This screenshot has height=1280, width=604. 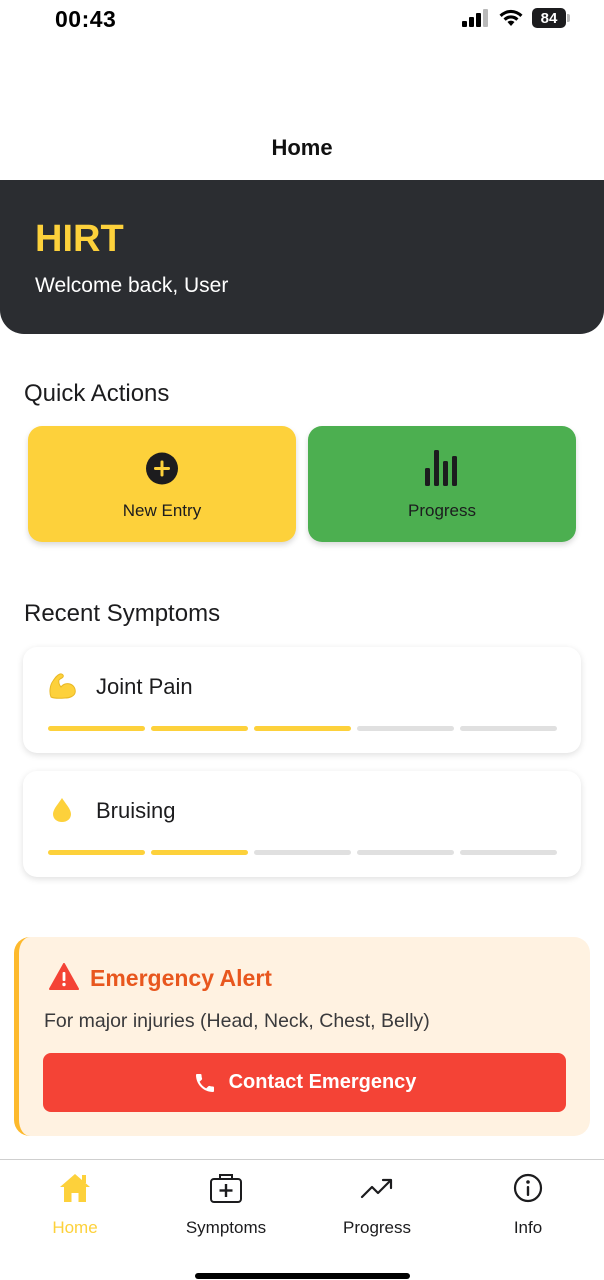 I want to click on alert-title: Emergency Alert, so click(x=181, y=978).